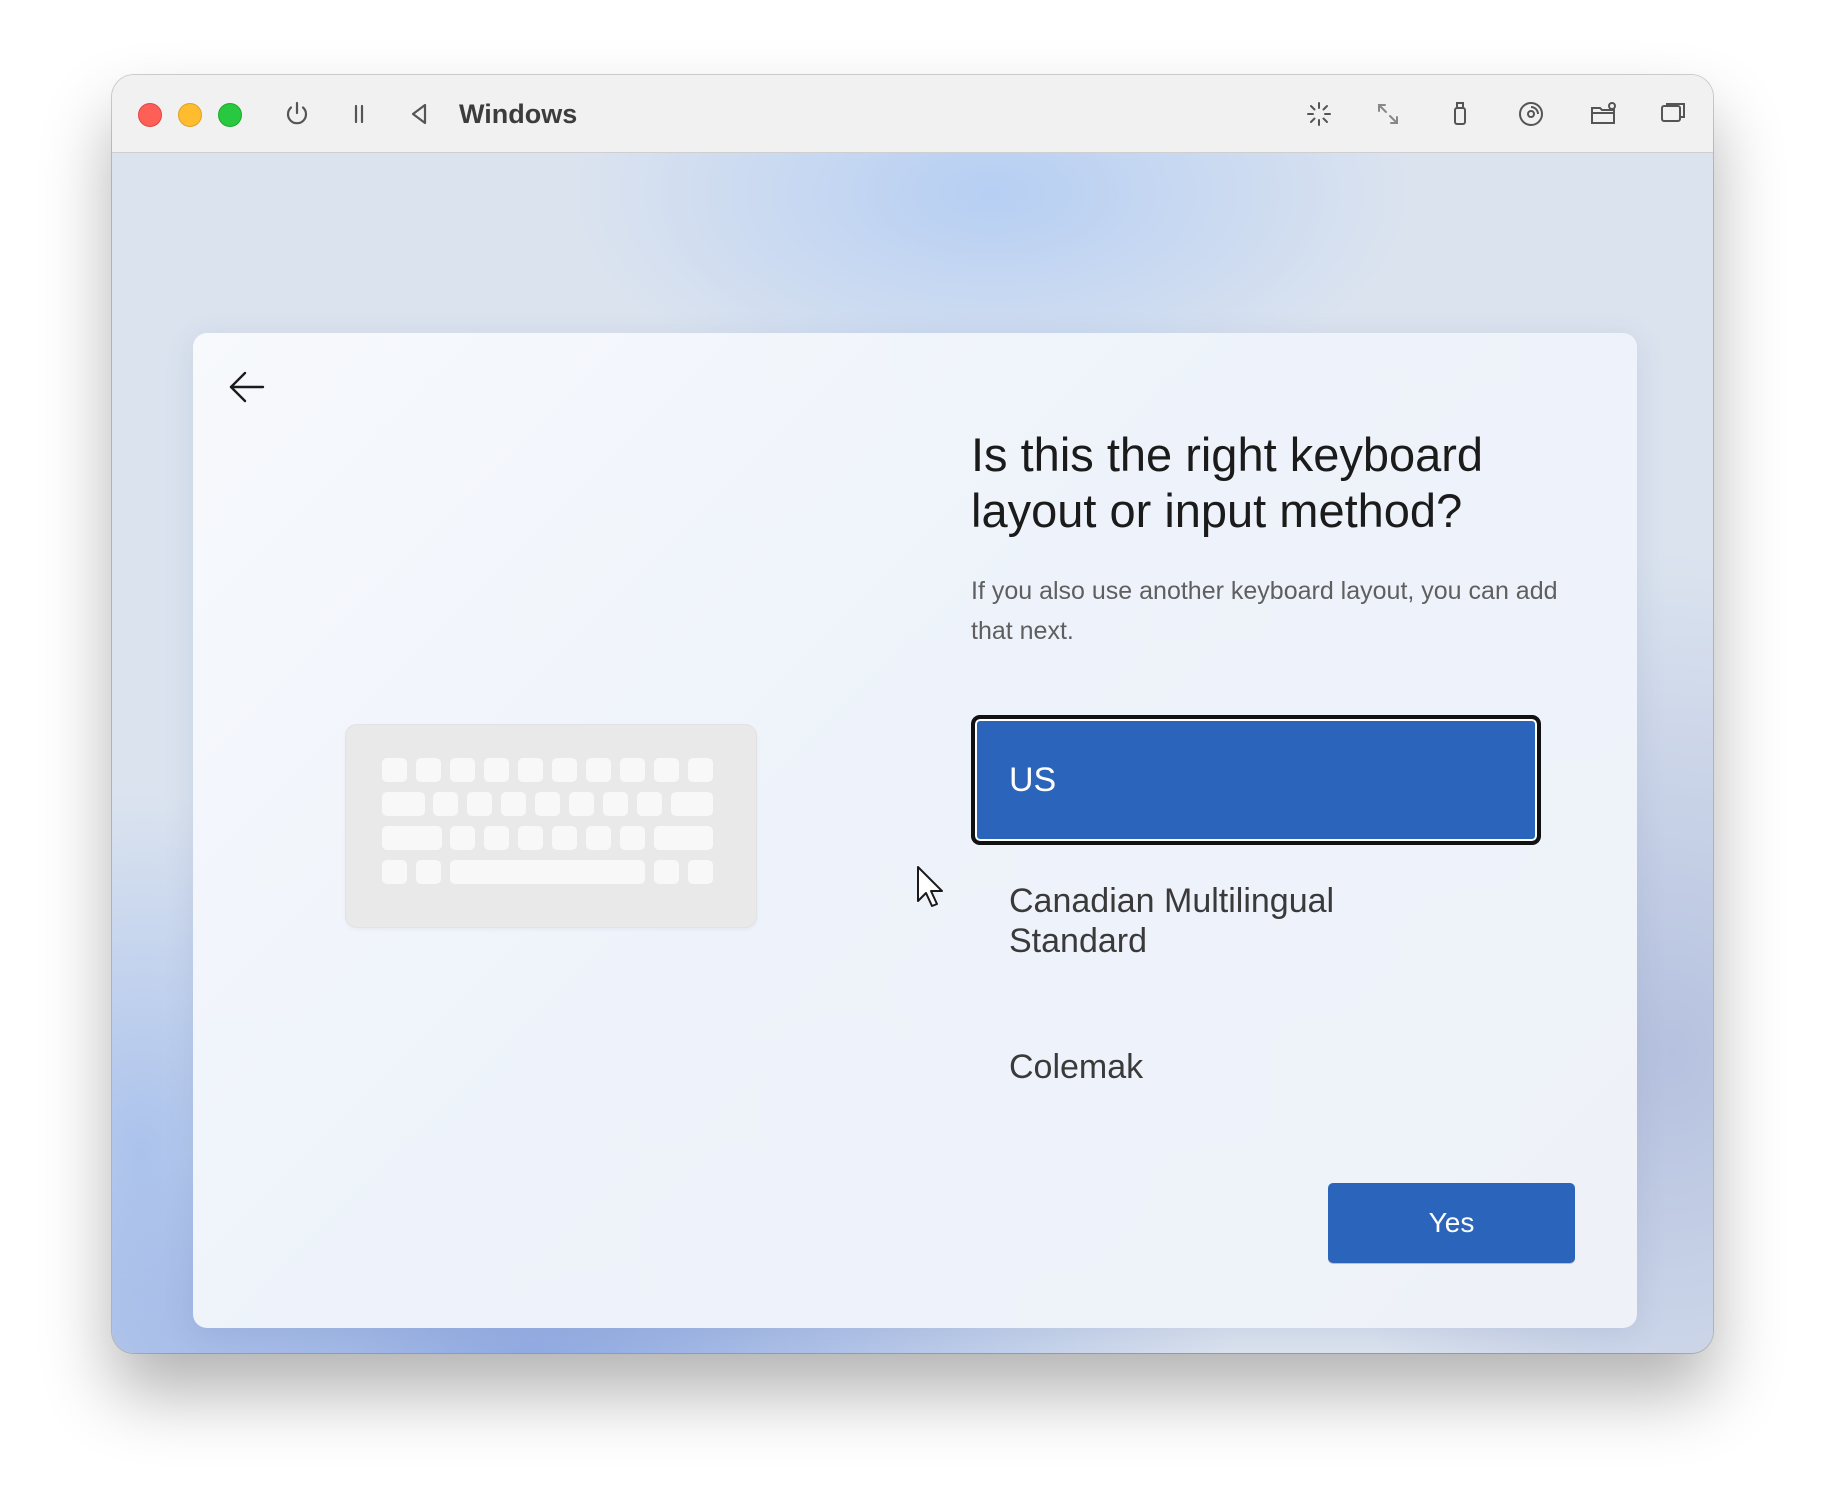 This screenshot has height=1500, width=1824. What do you see at coordinates (551, 826) in the screenshot?
I see `keyboard-illustration` at bounding box center [551, 826].